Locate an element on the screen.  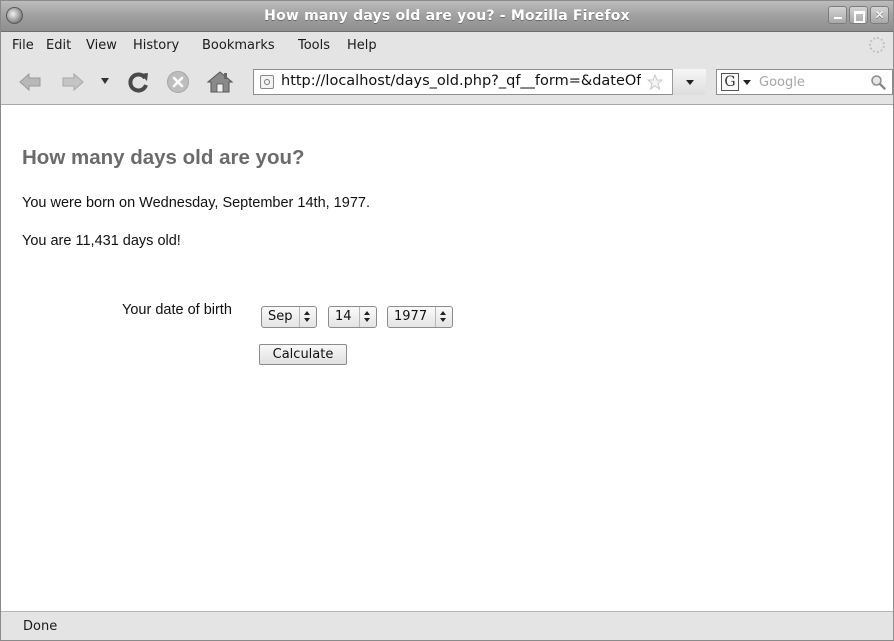
menu-history: History is located at coordinates (156, 45).